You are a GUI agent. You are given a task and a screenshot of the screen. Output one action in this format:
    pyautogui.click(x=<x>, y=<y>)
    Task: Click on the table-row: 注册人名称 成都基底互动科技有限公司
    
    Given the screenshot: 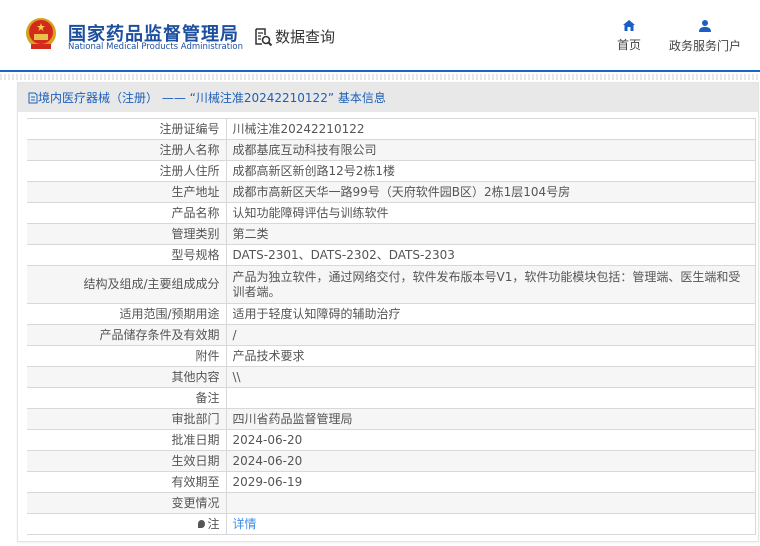 What is the action you would take?
    pyautogui.click(x=391, y=150)
    